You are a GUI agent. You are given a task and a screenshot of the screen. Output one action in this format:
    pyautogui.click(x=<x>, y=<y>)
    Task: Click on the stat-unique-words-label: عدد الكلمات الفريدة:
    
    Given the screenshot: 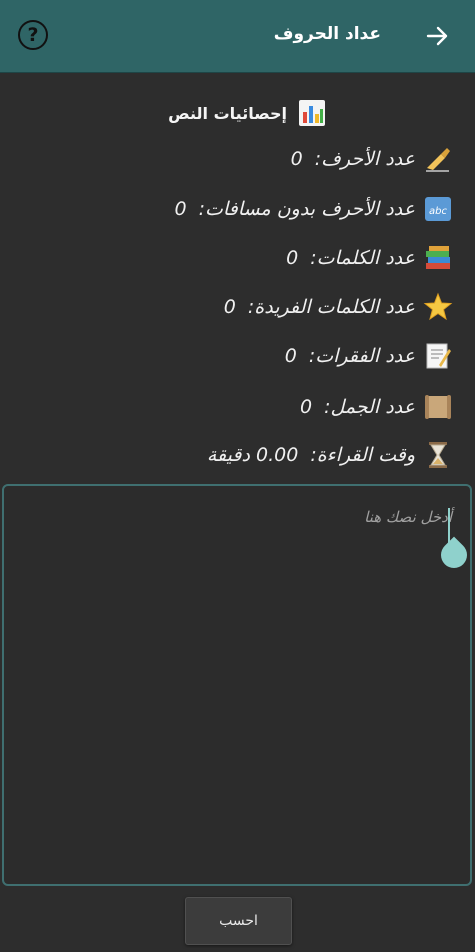 What is the action you would take?
    pyautogui.click(x=331, y=307)
    